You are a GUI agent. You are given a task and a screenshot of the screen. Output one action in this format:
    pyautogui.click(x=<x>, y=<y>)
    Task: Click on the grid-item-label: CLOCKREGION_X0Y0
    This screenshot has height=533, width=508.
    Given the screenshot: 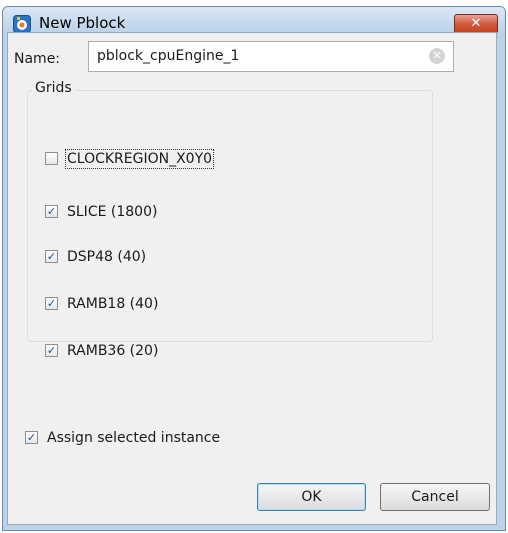 What is the action you would take?
    pyautogui.click(x=139, y=159)
    